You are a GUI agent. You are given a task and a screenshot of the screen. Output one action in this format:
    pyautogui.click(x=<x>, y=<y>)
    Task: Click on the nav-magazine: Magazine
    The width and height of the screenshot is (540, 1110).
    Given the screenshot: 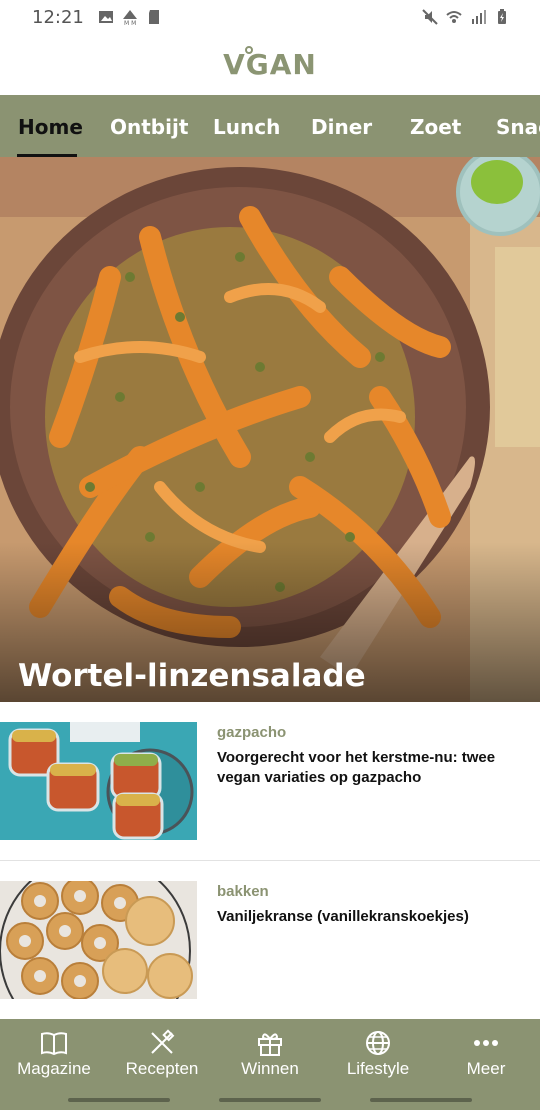 What is the action you would take?
    pyautogui.click(x=54, y=1059)
    